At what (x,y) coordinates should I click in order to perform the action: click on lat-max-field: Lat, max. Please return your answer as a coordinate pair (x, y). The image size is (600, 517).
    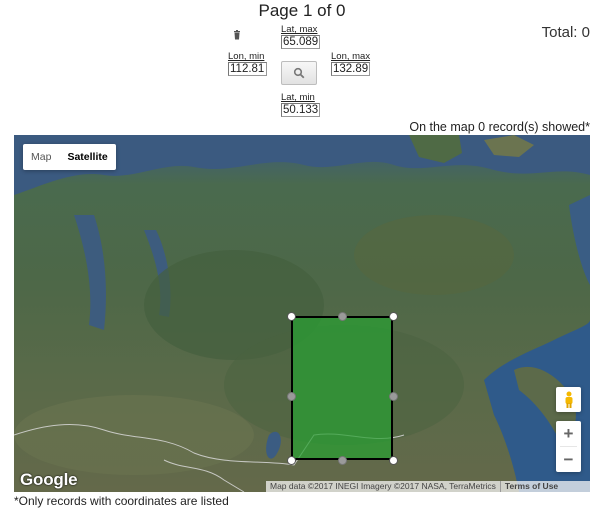
    Looking at the image, I should click on (300, 37).